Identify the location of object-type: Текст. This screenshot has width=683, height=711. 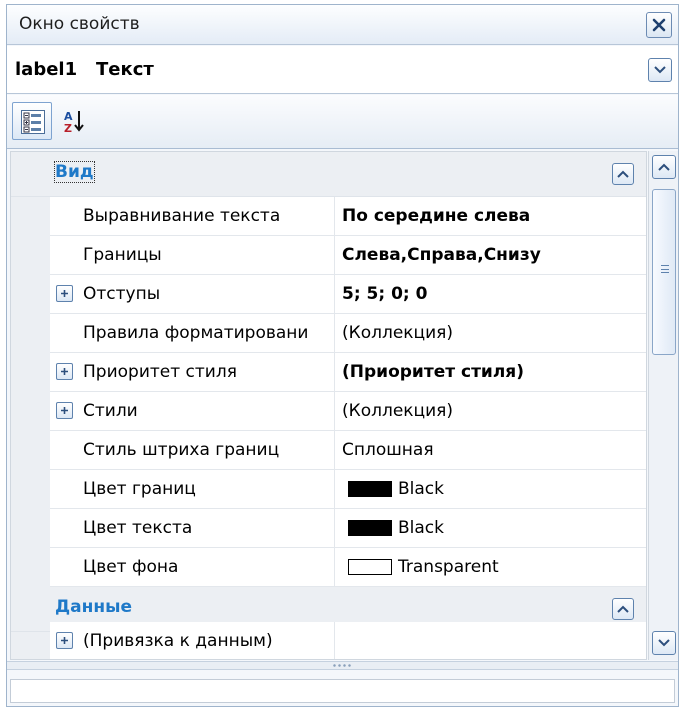
(125, 69).